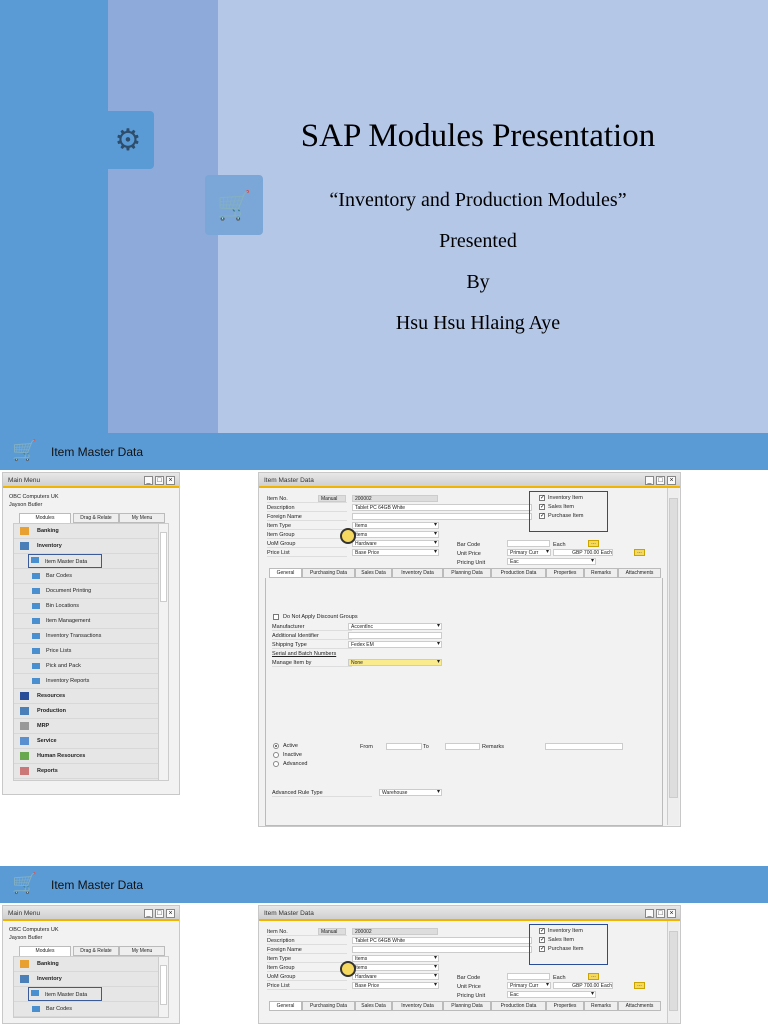 This screenshot has width=768, height=1024. What do you see at coordinates (91, 726) in the screenshot?
I see `module-mrp: MRP` at bounding box center [91, 726].